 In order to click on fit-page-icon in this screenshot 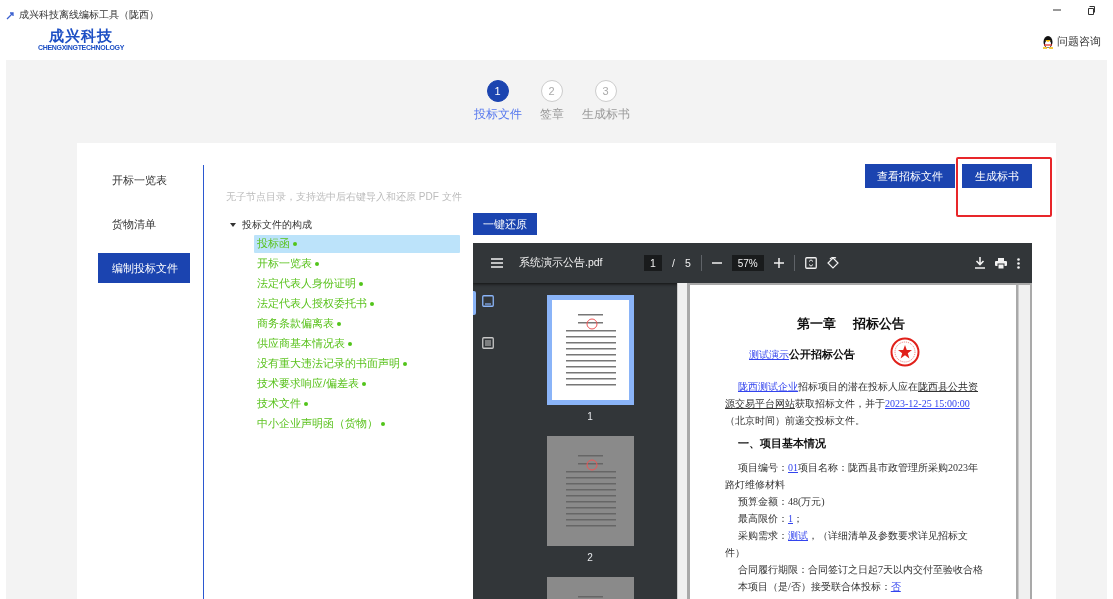, I will do `click(810, 263)`.